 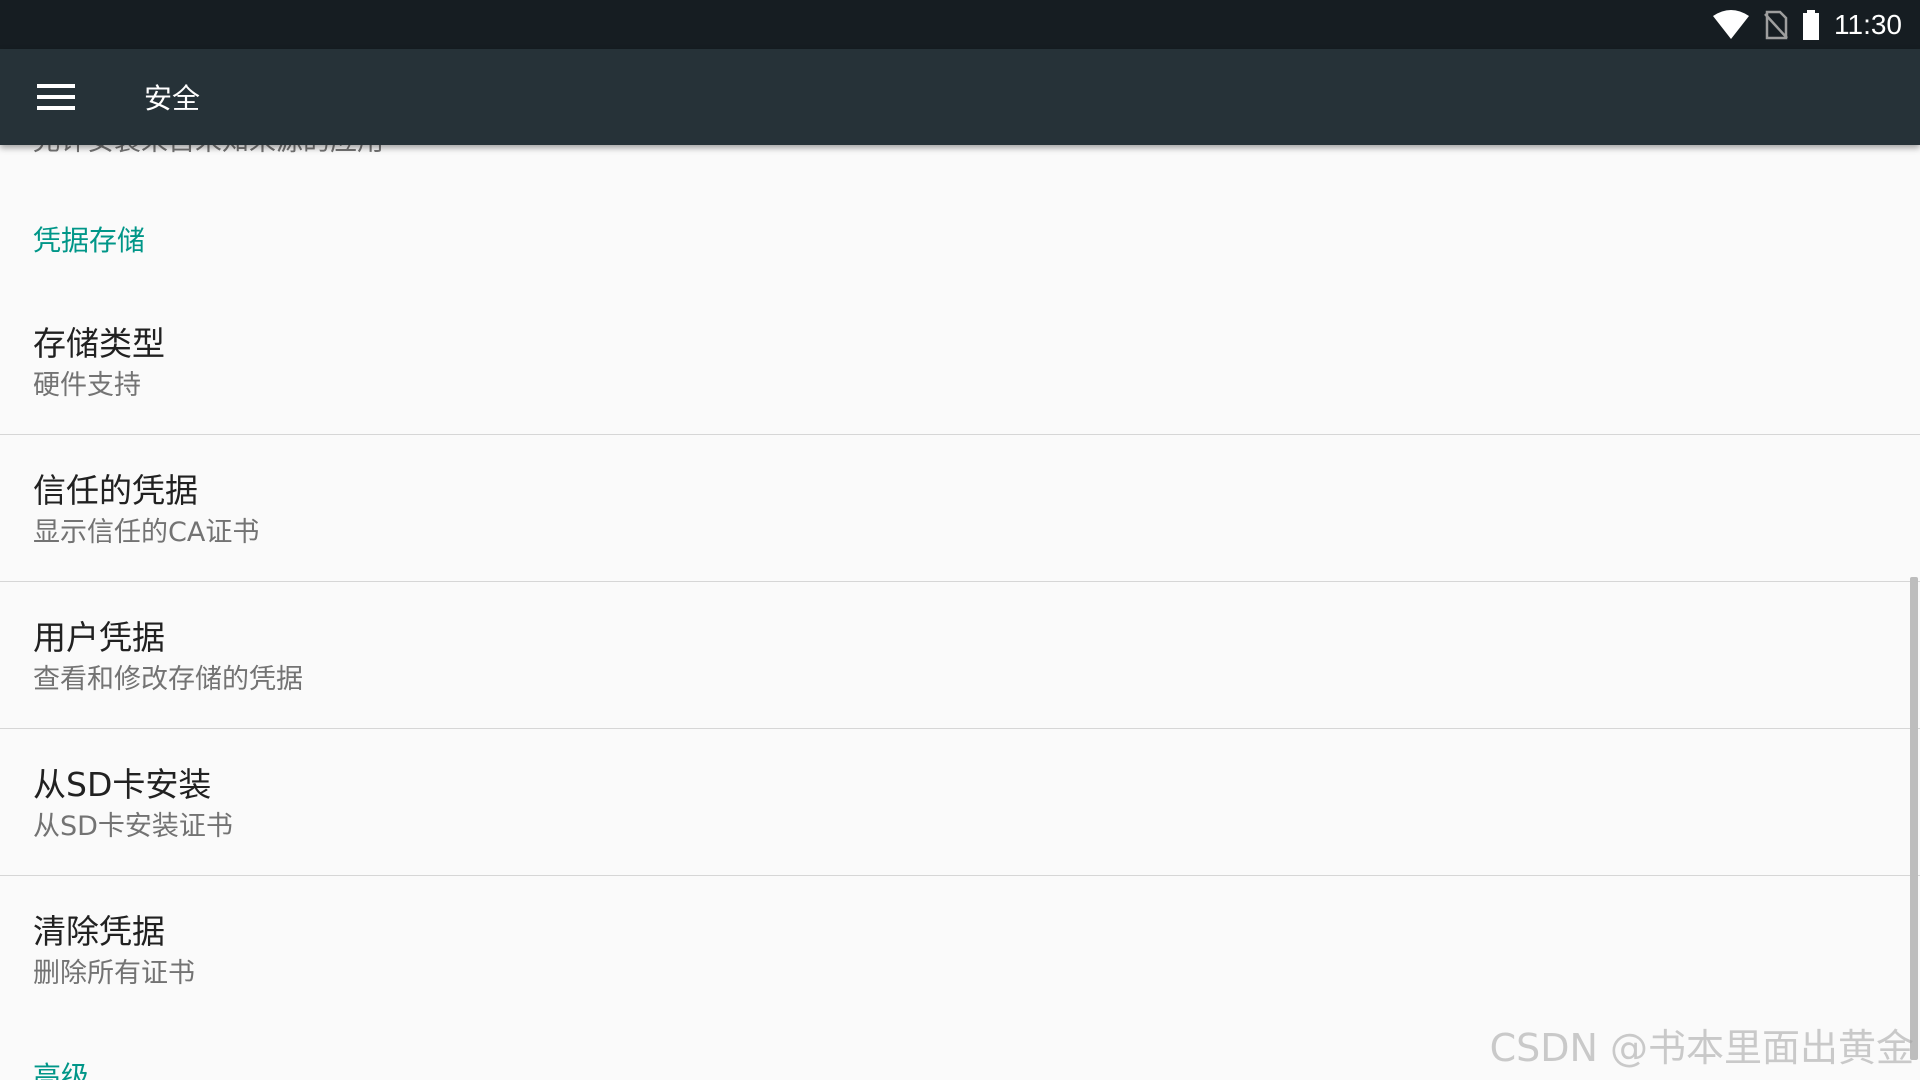 What do you see at coordinates (172, 98) in the screenshot?
I see `page-title: 安全` at bounding box center [172, 98].